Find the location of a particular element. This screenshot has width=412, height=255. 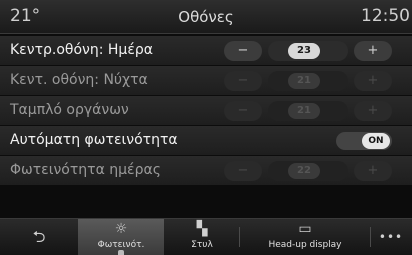

auto-brightness-toggle: ON is located at coordinates (364, 141).